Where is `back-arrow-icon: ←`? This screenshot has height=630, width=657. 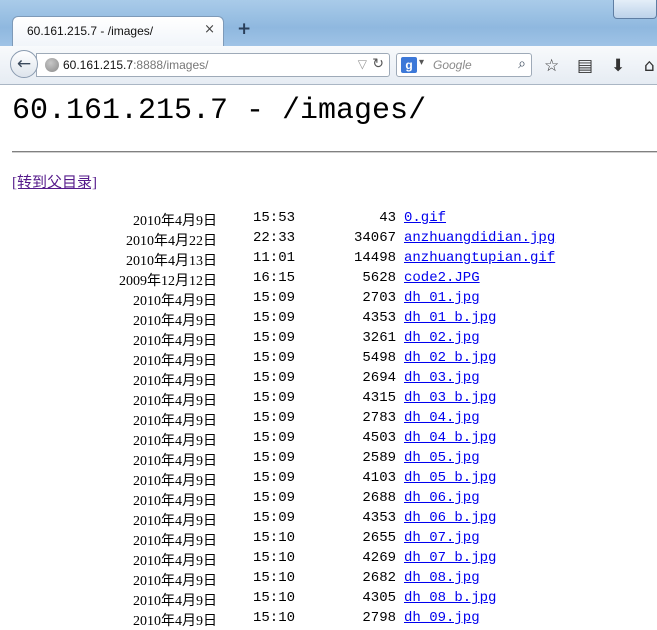
back-arrow-icon: ← is located at coordinates (24, 64).